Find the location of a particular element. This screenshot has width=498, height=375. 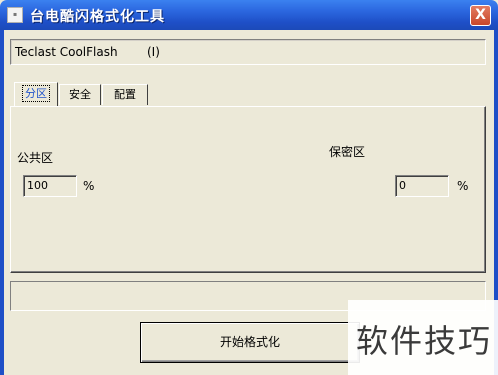

close-button: X is located at coordinates (480, 15).